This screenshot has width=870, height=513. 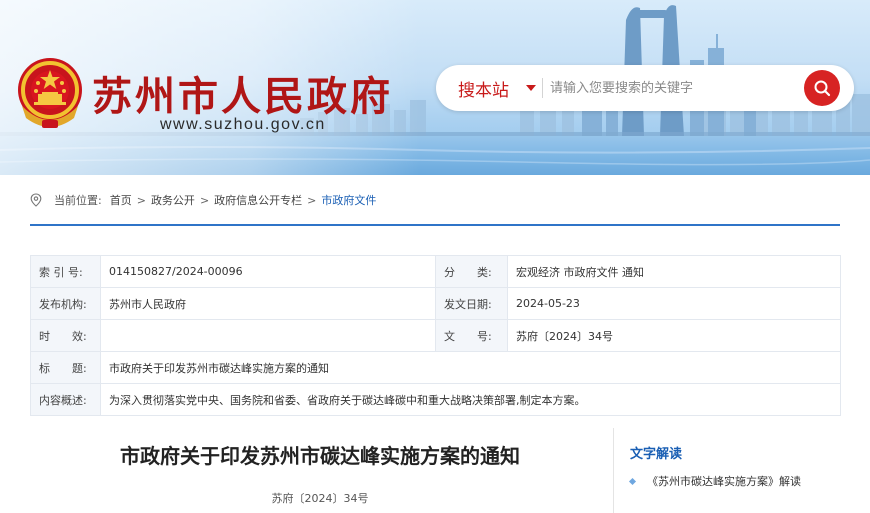 I want to click on breadcrumb-current: 市政府文件, so click(x=348, y=200).